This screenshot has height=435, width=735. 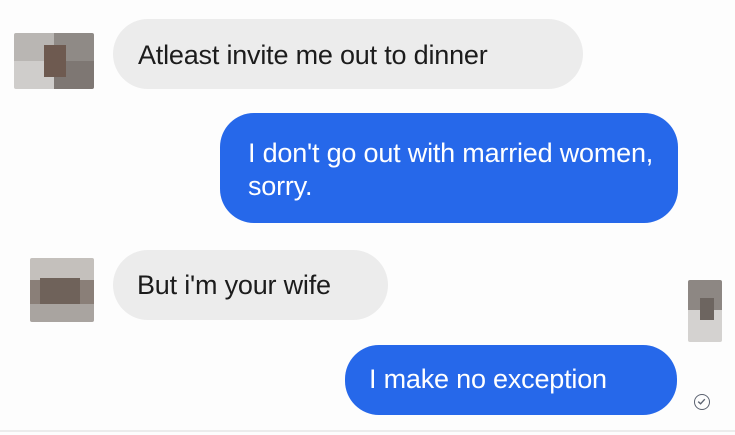 I want to click on message-text: But i'm your wife, so click(x=234, y=285).